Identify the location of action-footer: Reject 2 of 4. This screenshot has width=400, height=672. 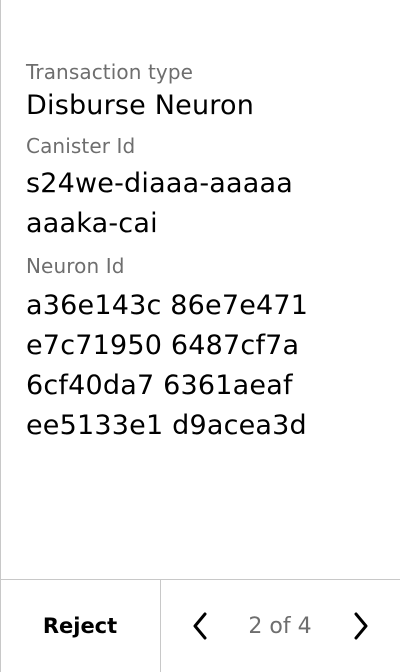
(200, 625).